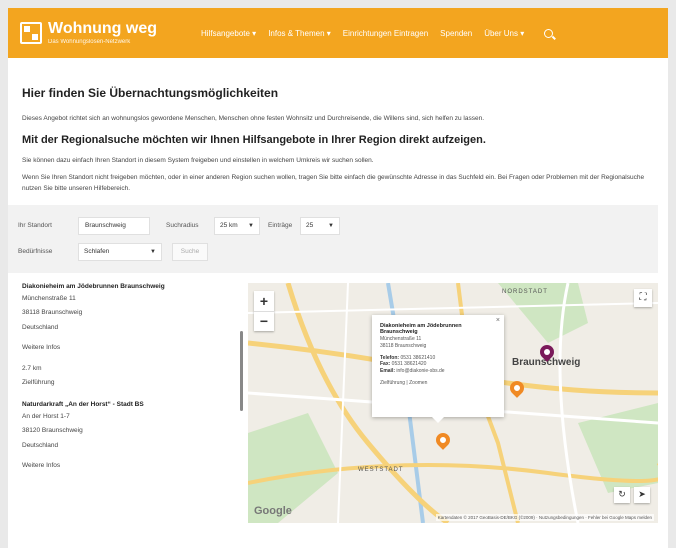 This screenshot has height=548, width=676. I want to click on map-label-district: WESTSTADT, so click(381, 469).